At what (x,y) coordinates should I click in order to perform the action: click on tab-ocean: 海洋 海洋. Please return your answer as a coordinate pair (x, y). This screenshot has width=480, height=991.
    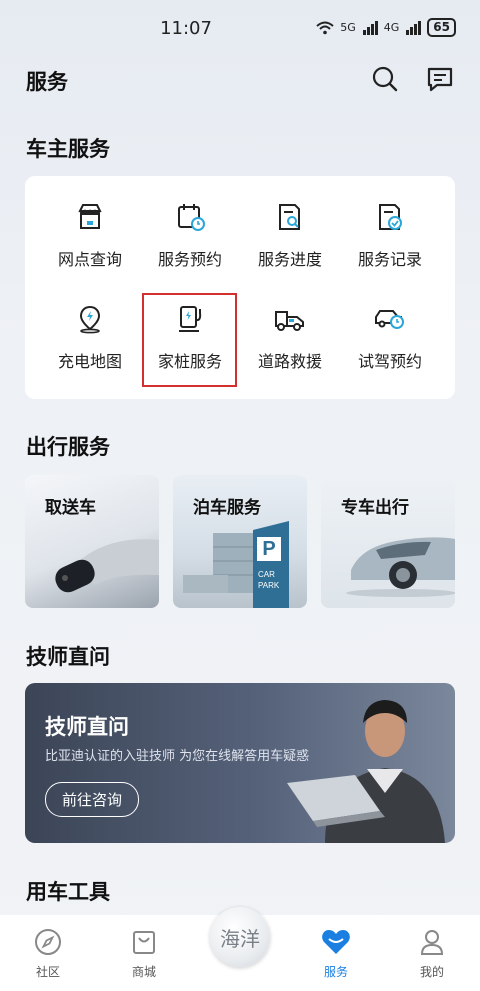
    Looking at the image, I should click on (240, 937).